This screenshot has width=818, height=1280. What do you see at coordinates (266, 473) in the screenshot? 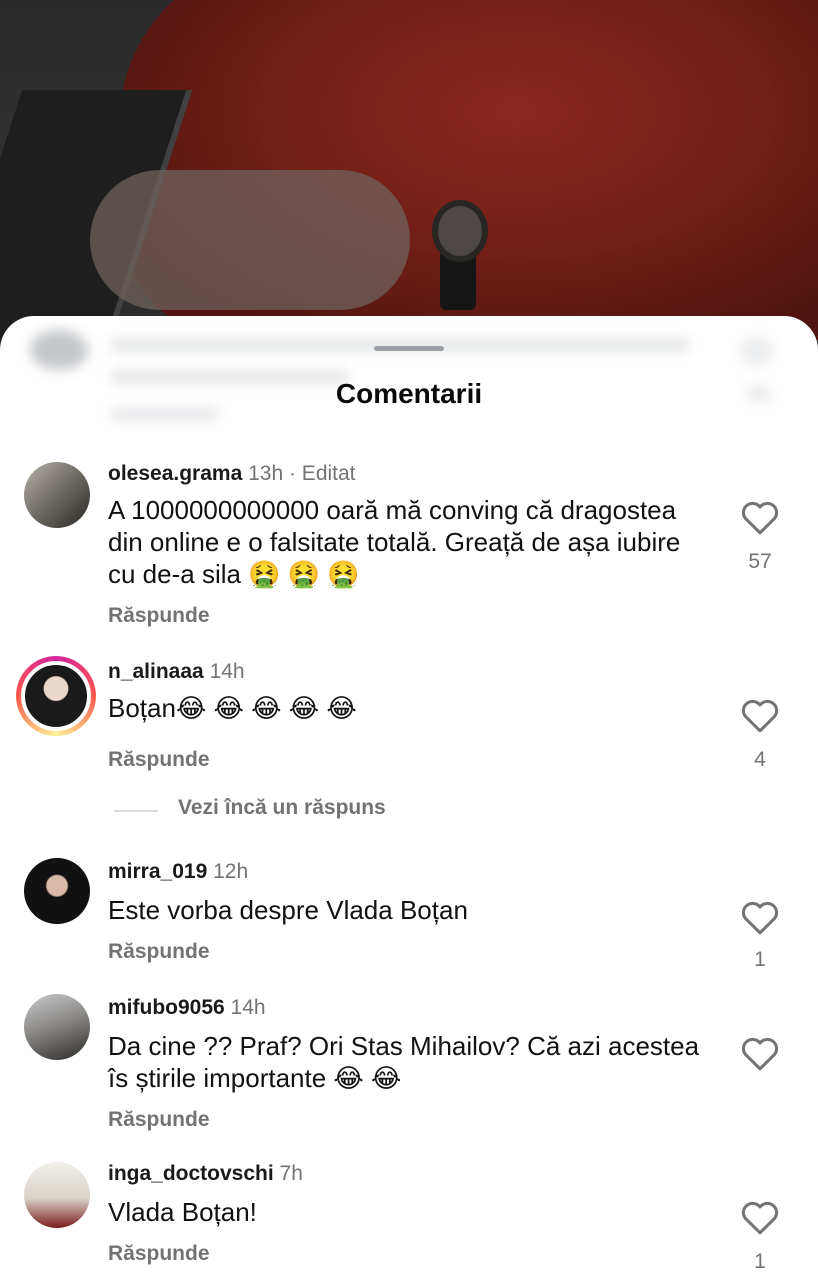
I see `comment-time: 13h` at bounding box center [266, 473].